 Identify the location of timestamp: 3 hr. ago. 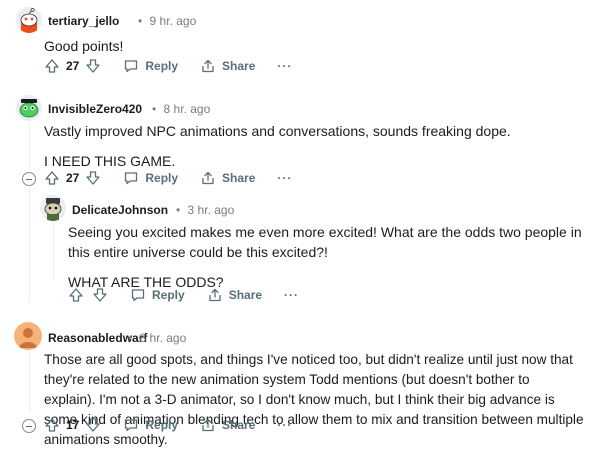
(211, 210).